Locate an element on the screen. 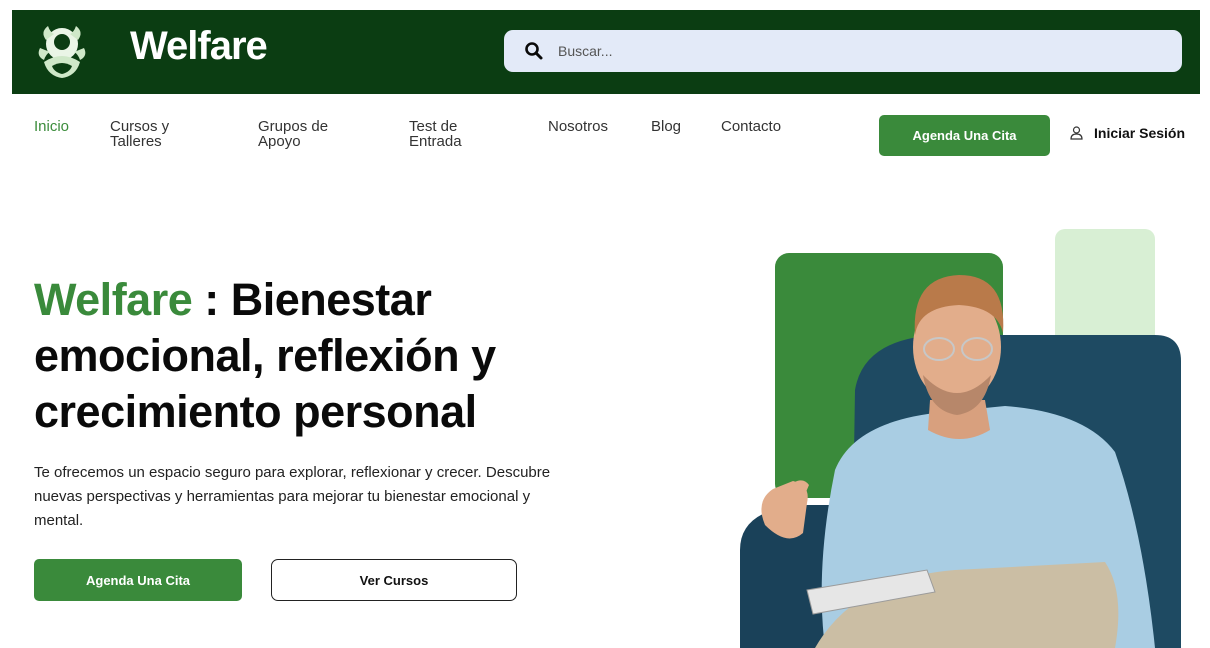 This screenshot has height=648, width=1210. nav-item-inicio: Inicio is located at coordinates (51, 126).